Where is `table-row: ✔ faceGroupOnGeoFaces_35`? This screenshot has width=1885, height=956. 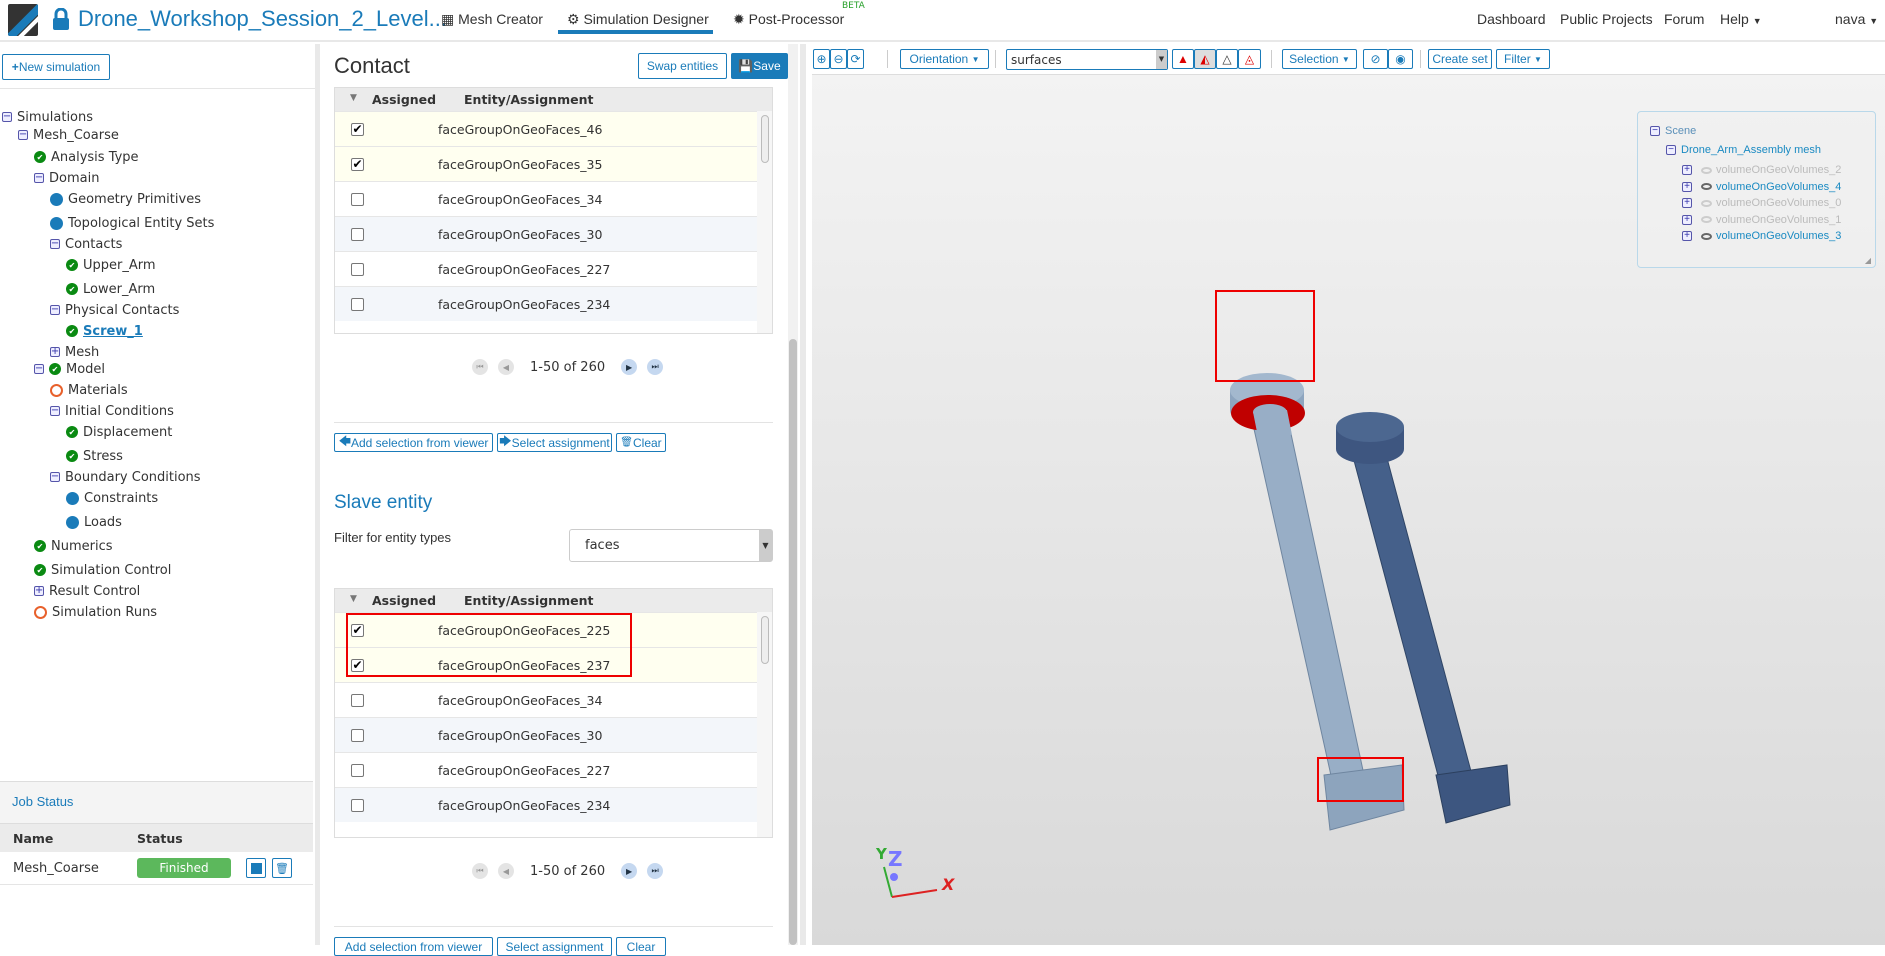 table-row: ✔ faceGroupOnGeoFaces_35 is located at coordinates (547, 163).